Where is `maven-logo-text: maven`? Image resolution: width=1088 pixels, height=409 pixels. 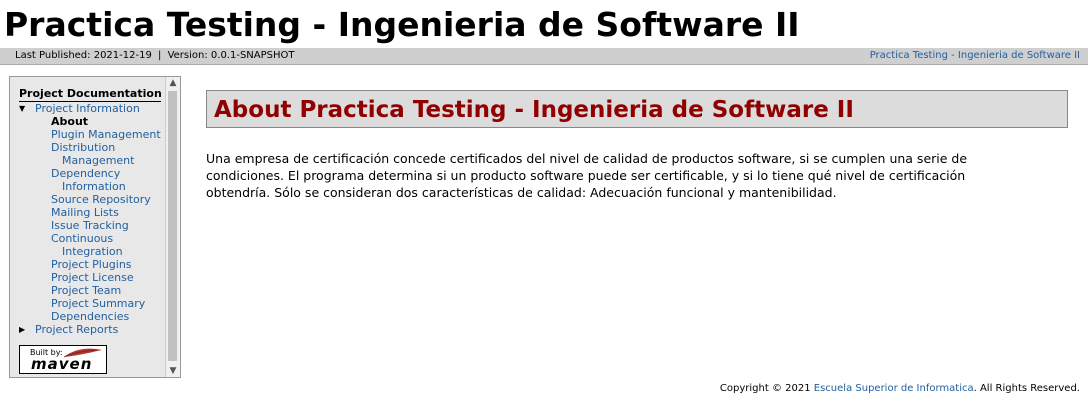 maven-logo-text: maven is located at coordinates (62, 364).